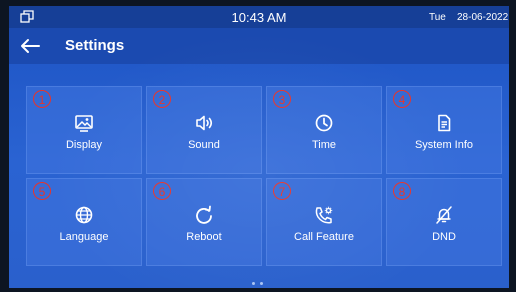 The height and width of the screenshot is (292, 516). Describe the element at coordinates (204, 145) in the screenshot. I see `tile-label: Sound` at that location.